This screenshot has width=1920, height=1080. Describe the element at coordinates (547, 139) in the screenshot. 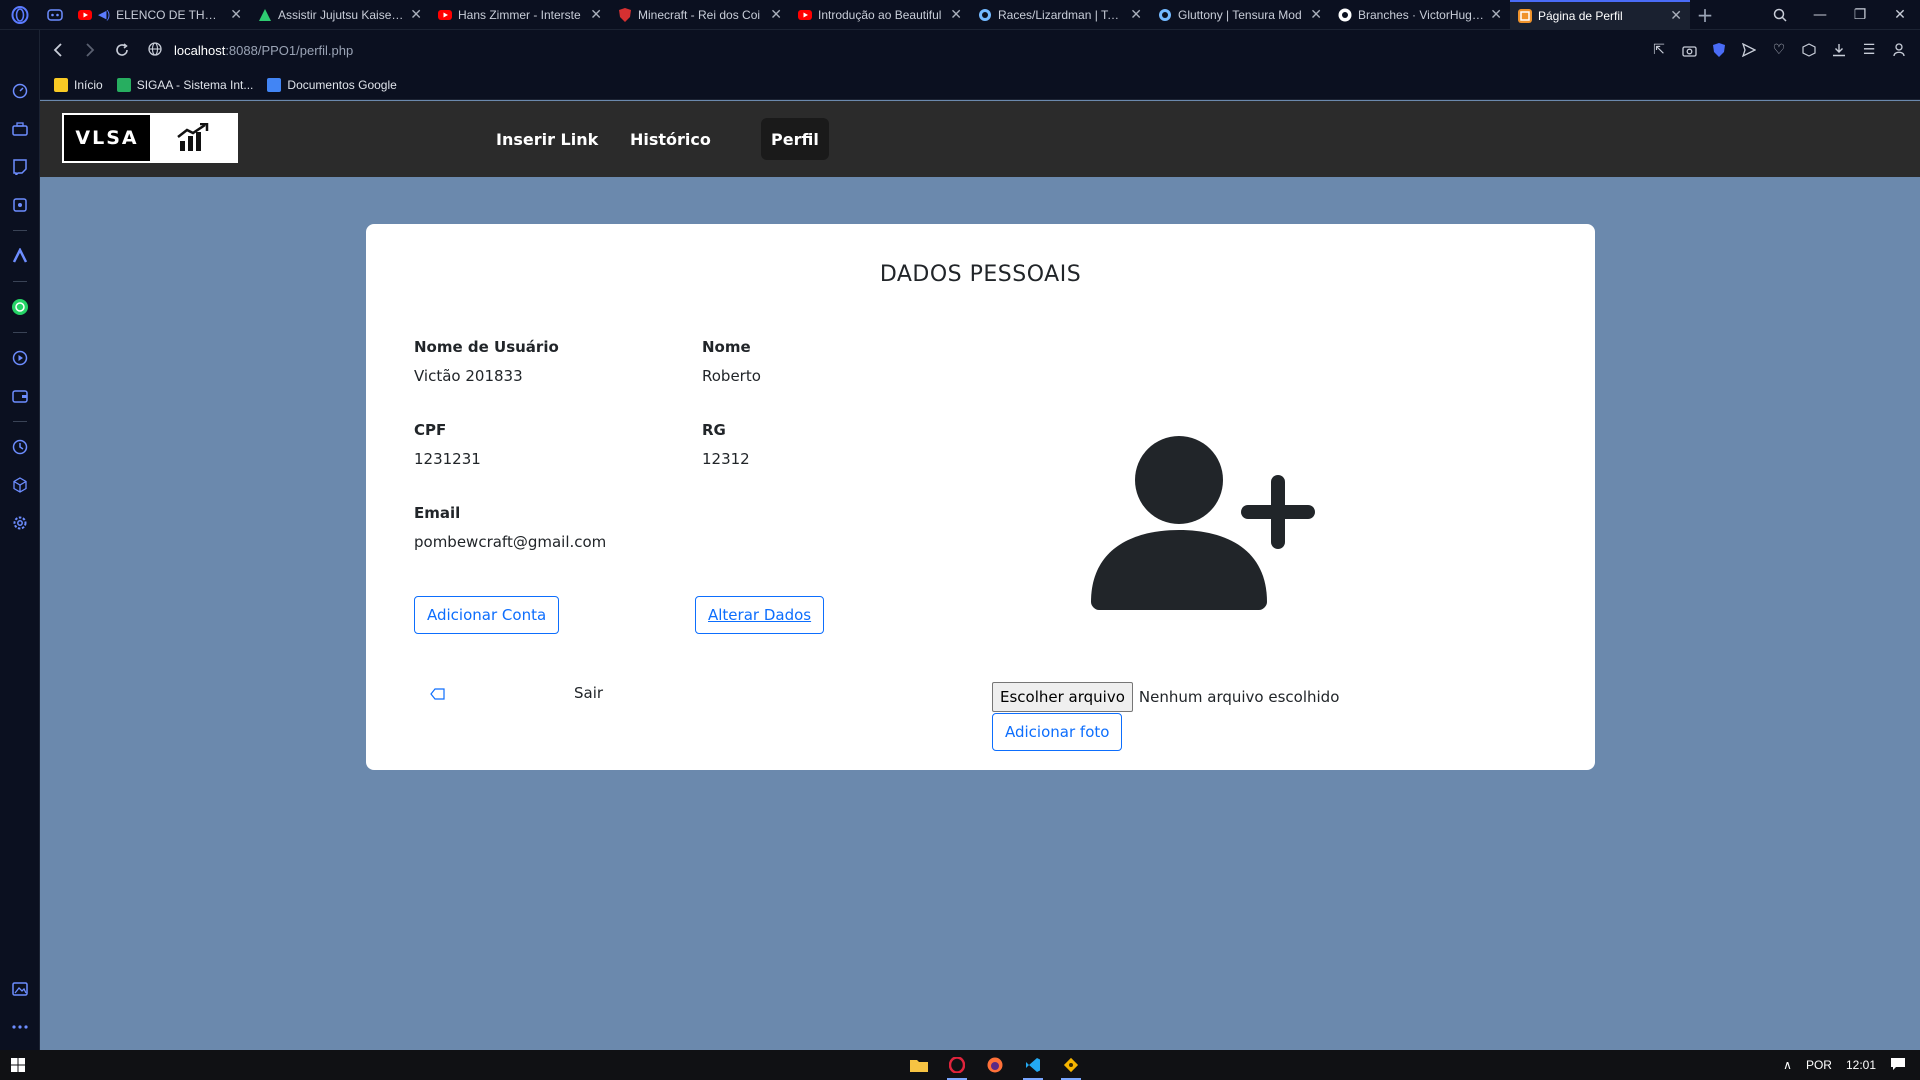

I see `nav-inserir-link: Inserir Link` at that location.